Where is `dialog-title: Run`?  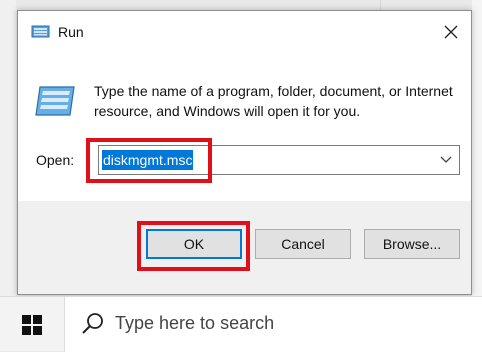 dialog-title: Run is located at coordinates (71, 32).